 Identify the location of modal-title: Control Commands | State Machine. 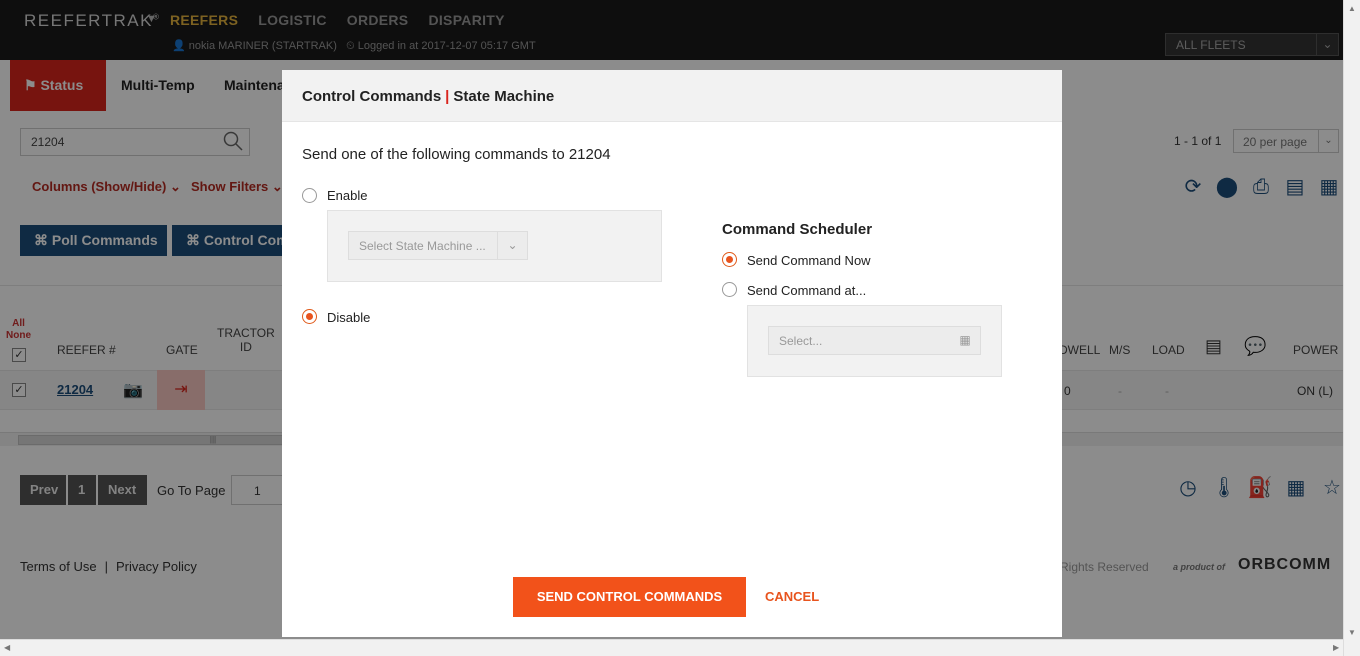
(672, 96).